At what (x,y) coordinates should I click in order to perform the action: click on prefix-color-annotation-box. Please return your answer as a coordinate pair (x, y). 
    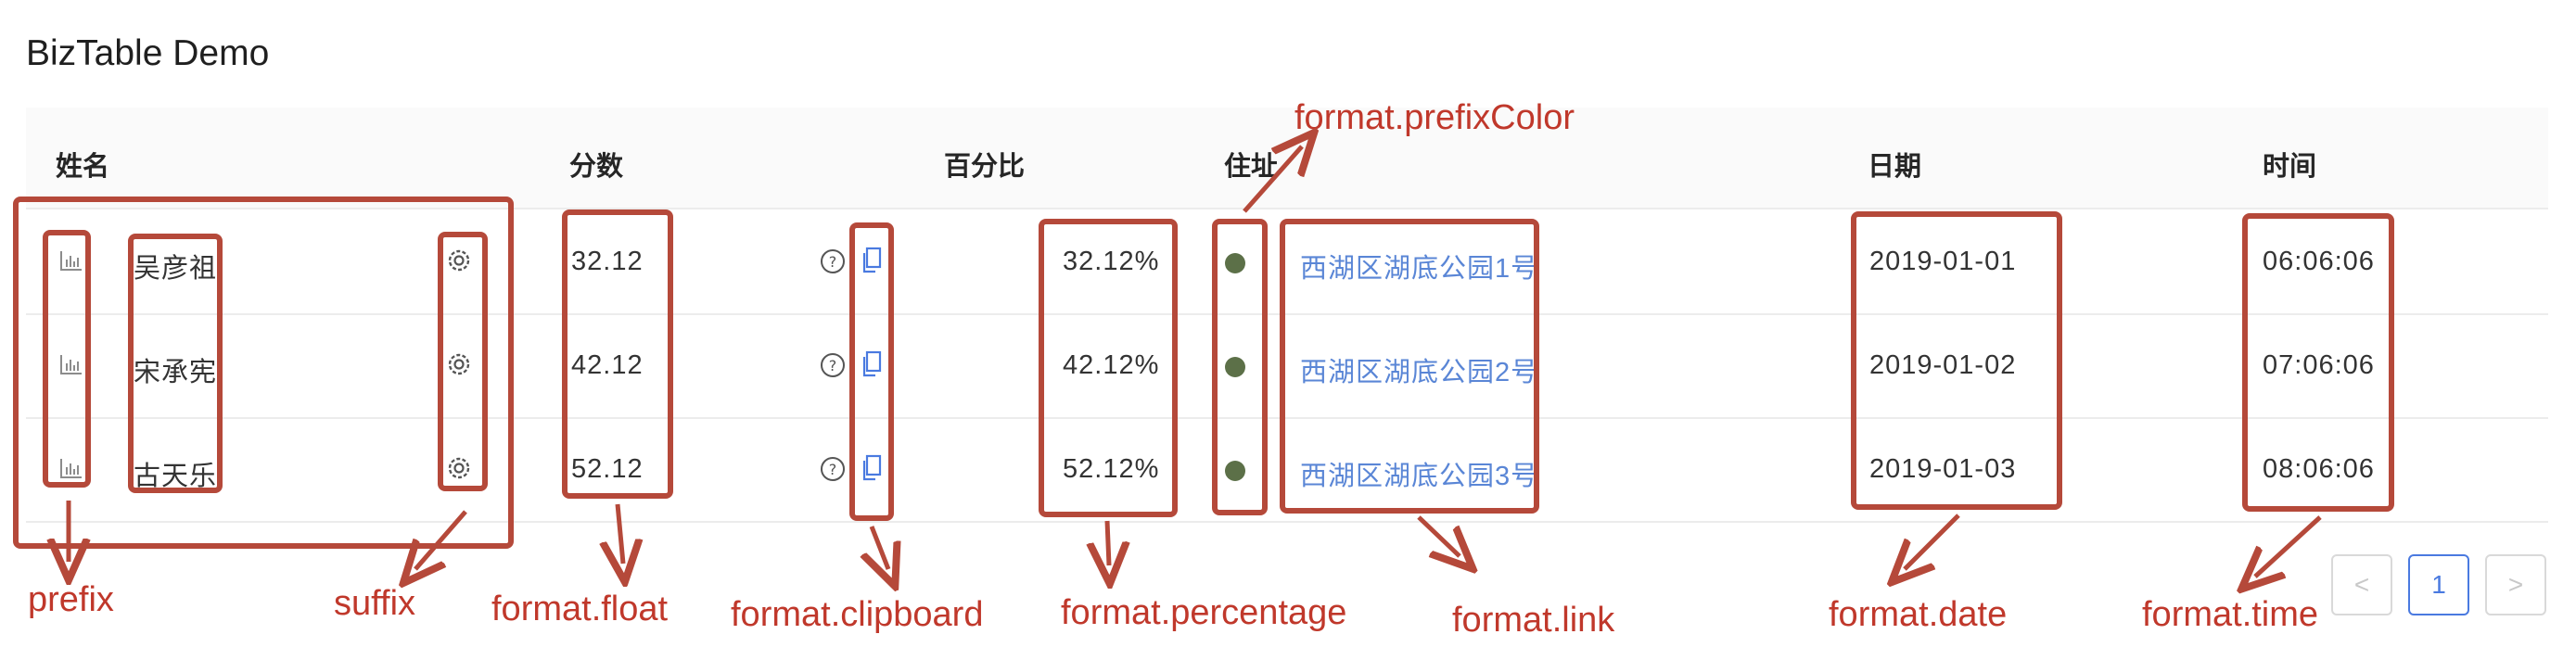
    Looking at the image, I should click on (1240, 367).